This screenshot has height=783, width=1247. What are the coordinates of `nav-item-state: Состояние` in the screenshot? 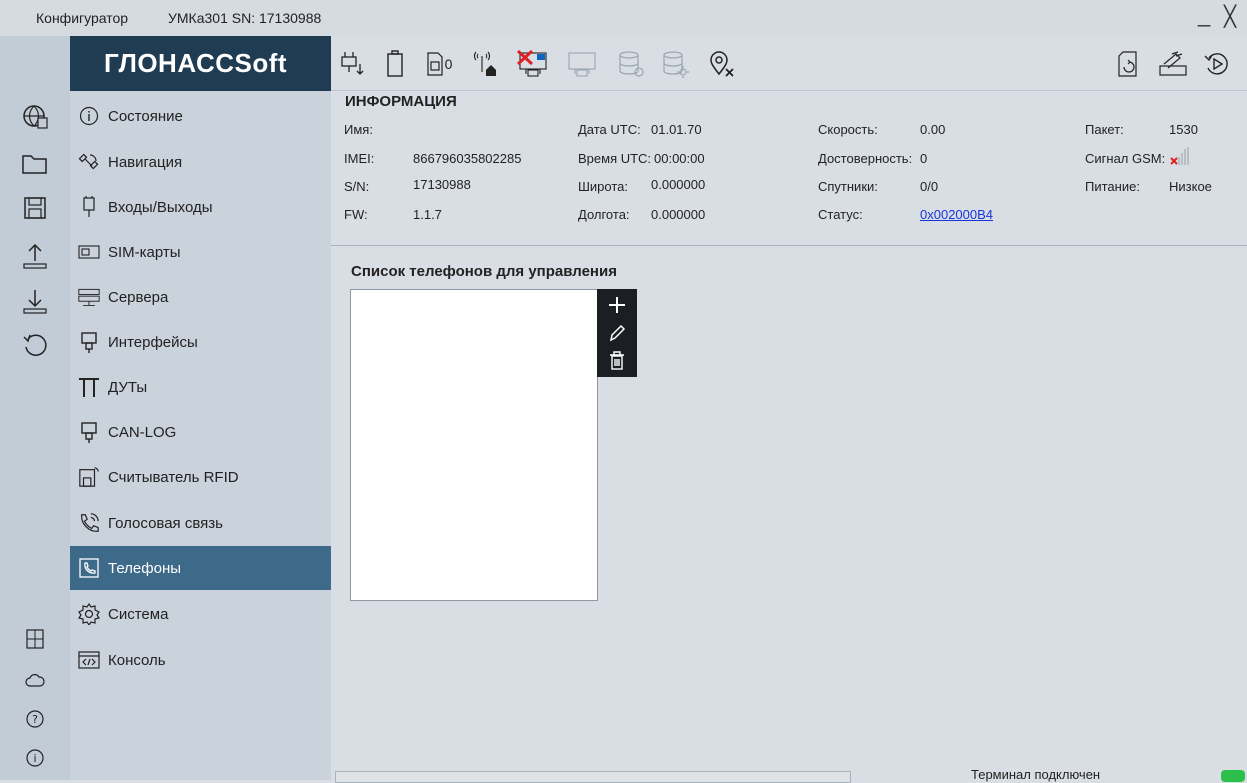 It's located at (200, 116).